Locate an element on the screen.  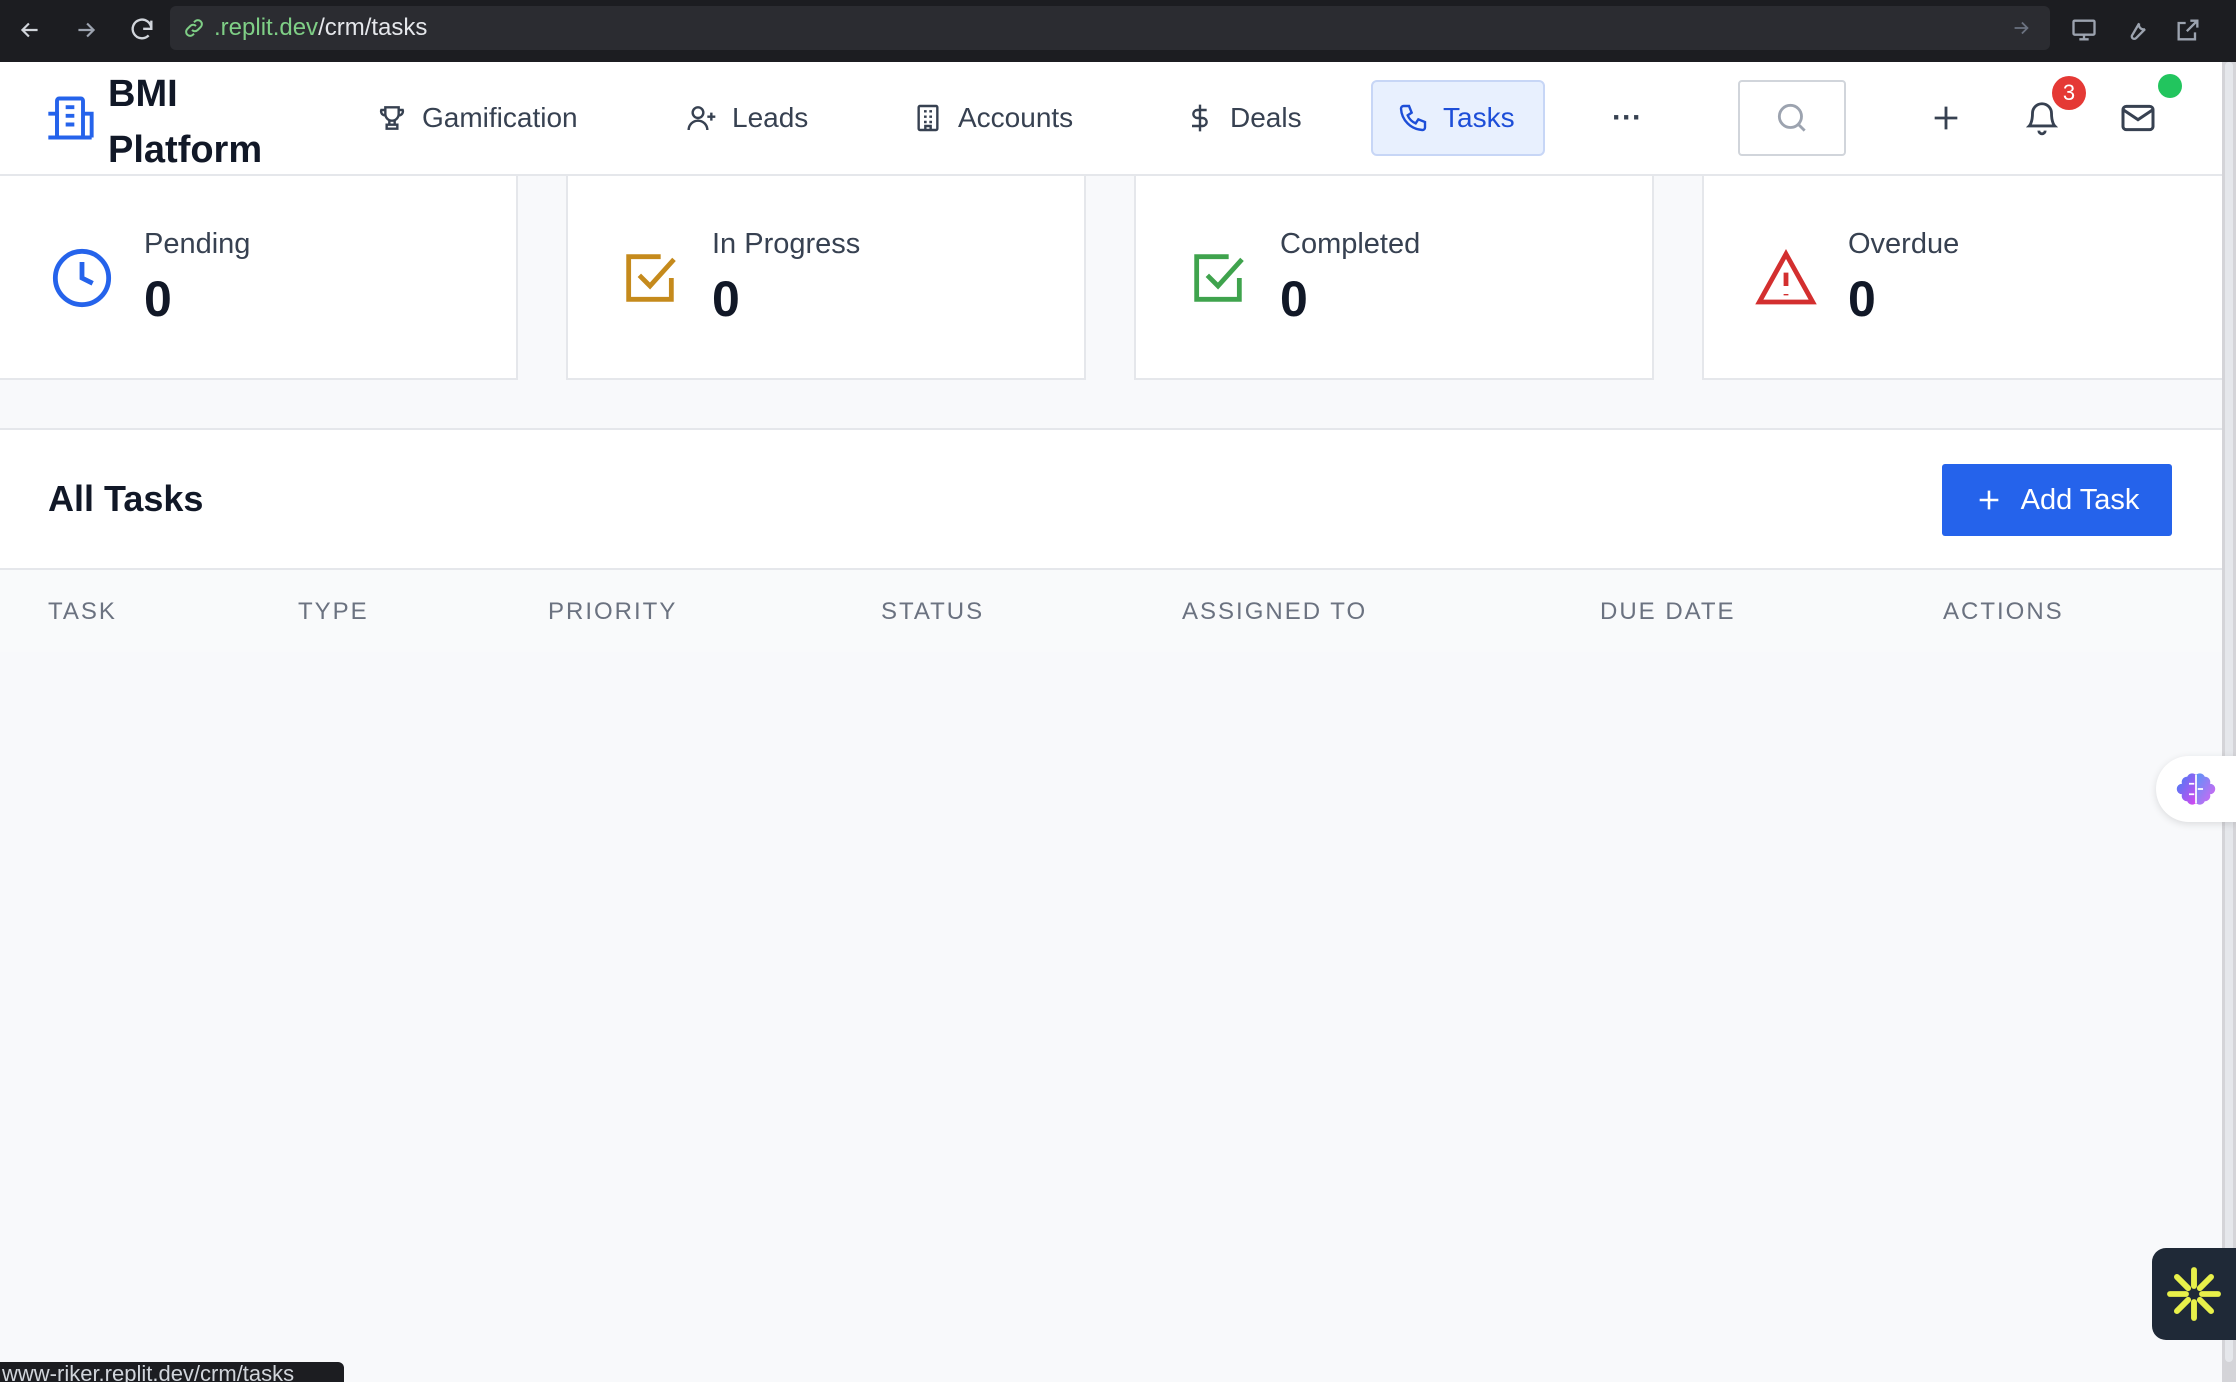
monitor-icon is located at coordinates (2084, 30).